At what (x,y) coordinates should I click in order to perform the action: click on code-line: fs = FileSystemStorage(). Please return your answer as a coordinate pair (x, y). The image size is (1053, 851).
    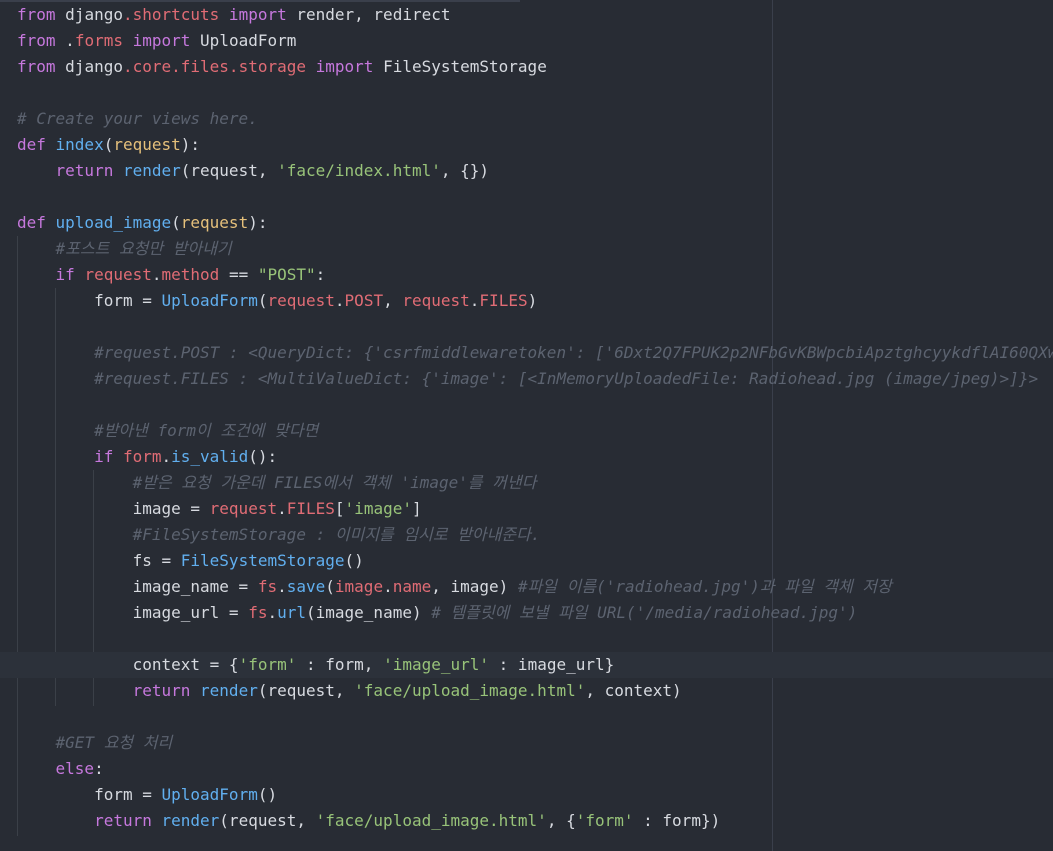
    Looking at the image, I should click on (535, 561).